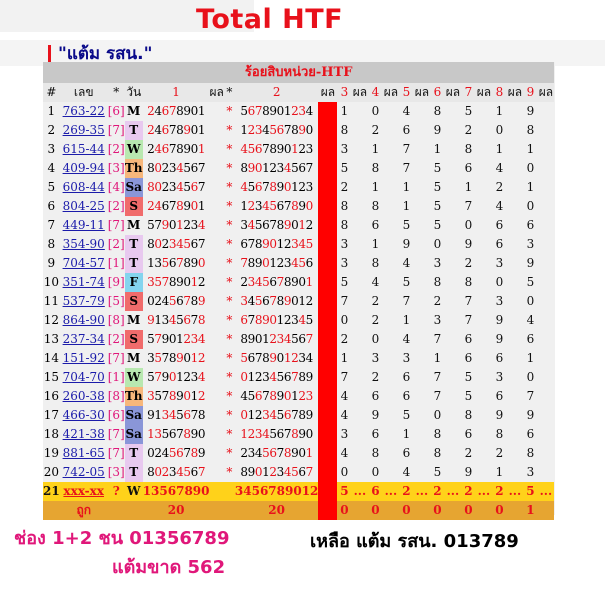  Describe the element at coordinates (299, 510) in the screenshot. I see `correct-row: ถูก 20 20 0 0 0 0 0 0 1` at that location.